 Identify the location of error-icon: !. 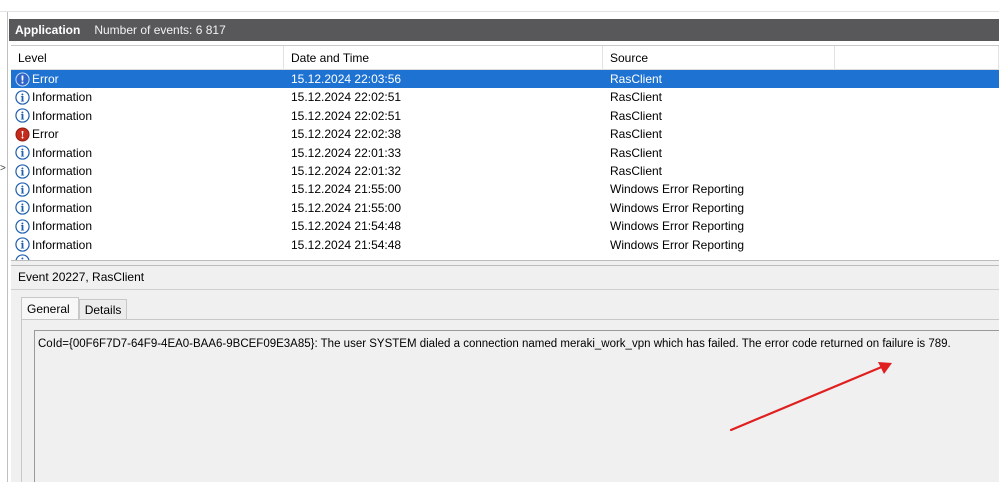
(22, 134).